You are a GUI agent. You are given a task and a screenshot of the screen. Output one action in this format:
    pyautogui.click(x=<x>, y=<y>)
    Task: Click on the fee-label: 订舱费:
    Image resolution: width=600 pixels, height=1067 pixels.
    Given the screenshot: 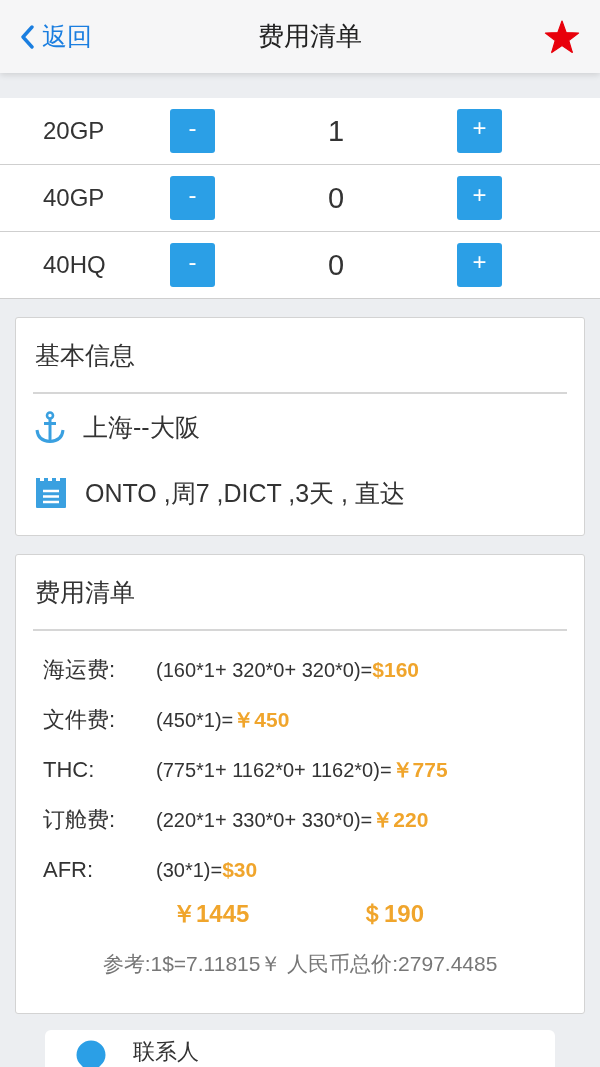 What is the action you would take?
    pyautogui.click(x=80, y=820)
    